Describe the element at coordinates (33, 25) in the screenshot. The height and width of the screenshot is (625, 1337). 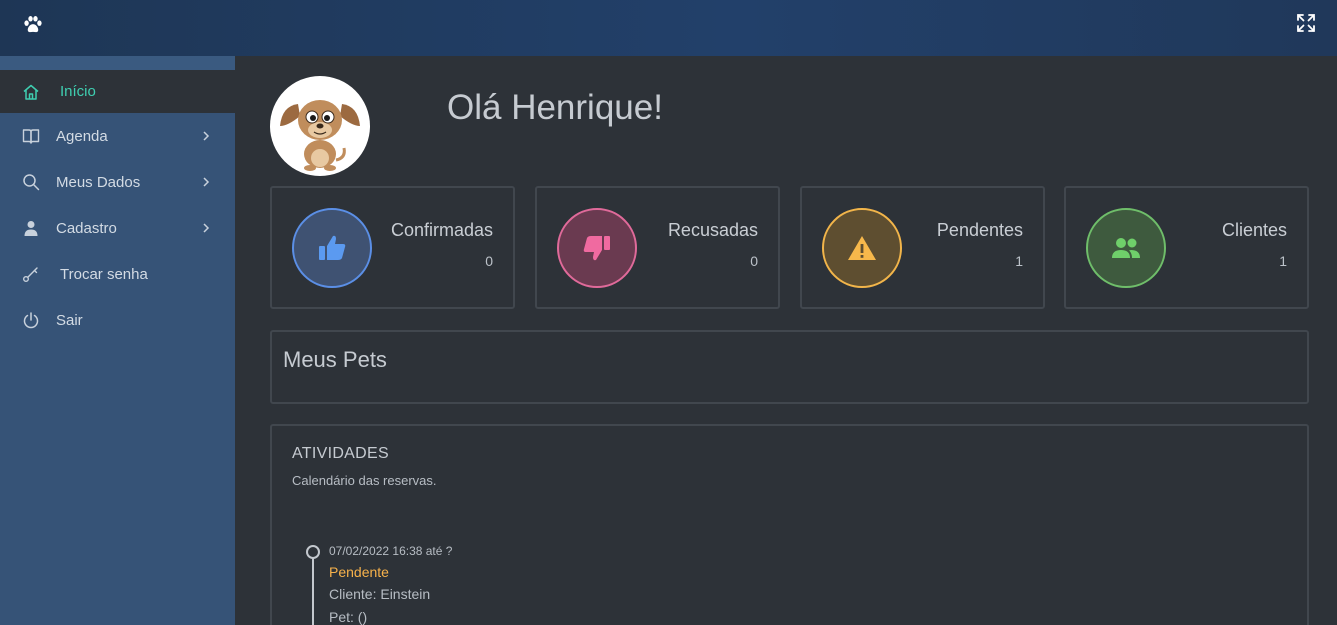
I see `paw-icon` at that location.